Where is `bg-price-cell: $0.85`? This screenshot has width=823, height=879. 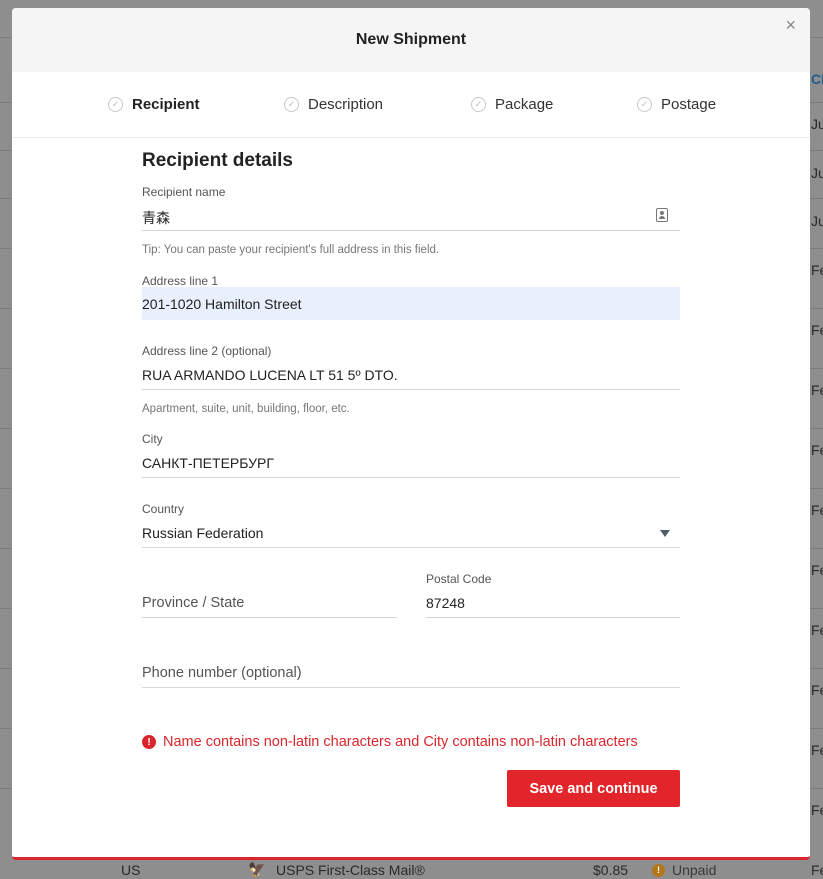 bg-price-cell: $0.85 is located at coordinates (611, 870).